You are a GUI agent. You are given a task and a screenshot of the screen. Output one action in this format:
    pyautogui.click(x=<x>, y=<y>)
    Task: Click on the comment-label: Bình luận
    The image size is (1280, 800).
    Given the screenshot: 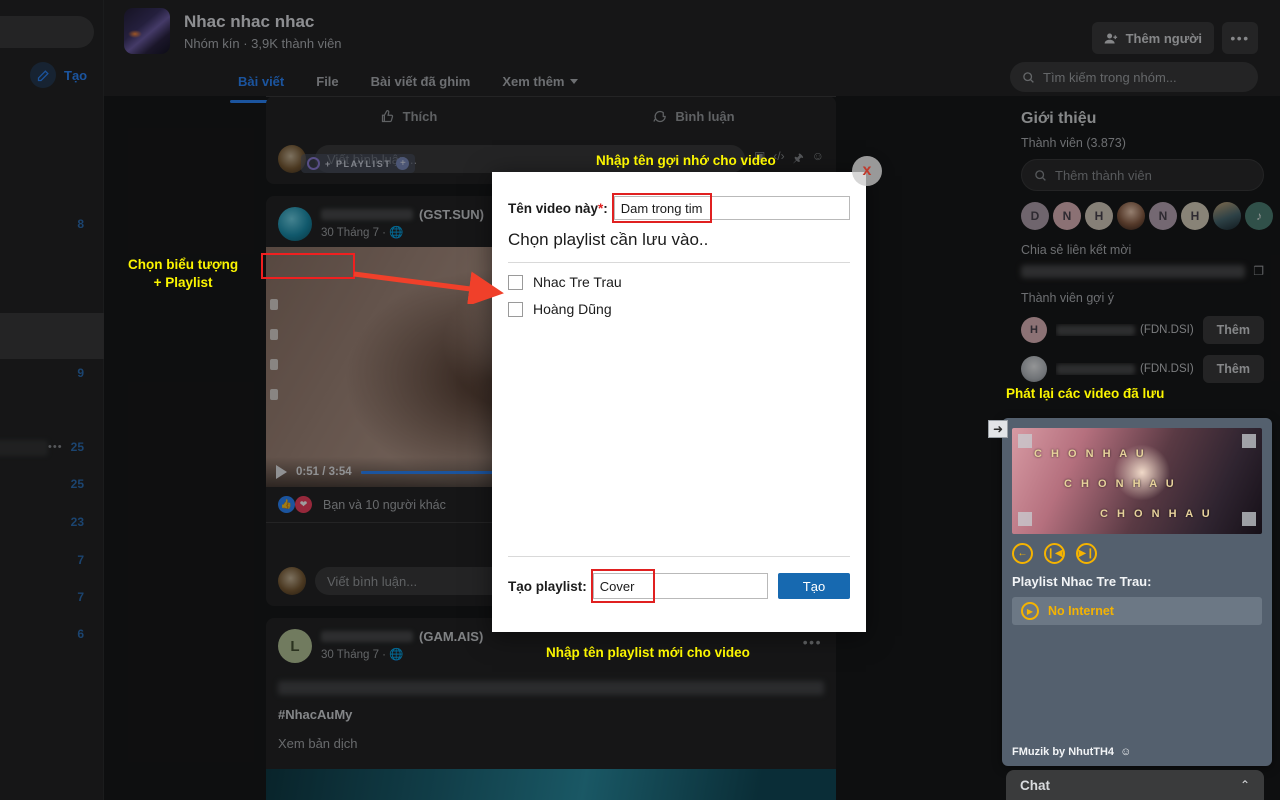 What is the action you would take?
    pyautogui.click(x=705, y=116)
    